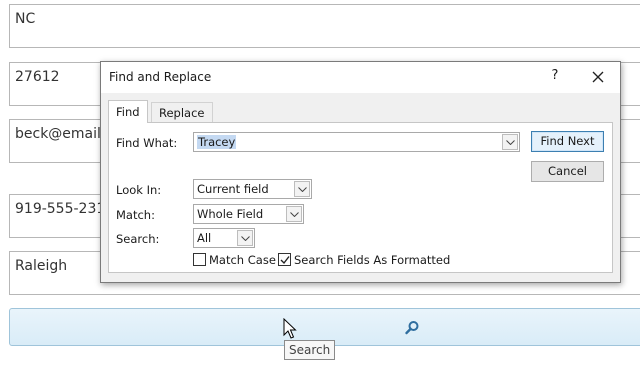 This screenshot has width=640, height=380. I want to click on match-select: Whole Field, so click(248, 214).